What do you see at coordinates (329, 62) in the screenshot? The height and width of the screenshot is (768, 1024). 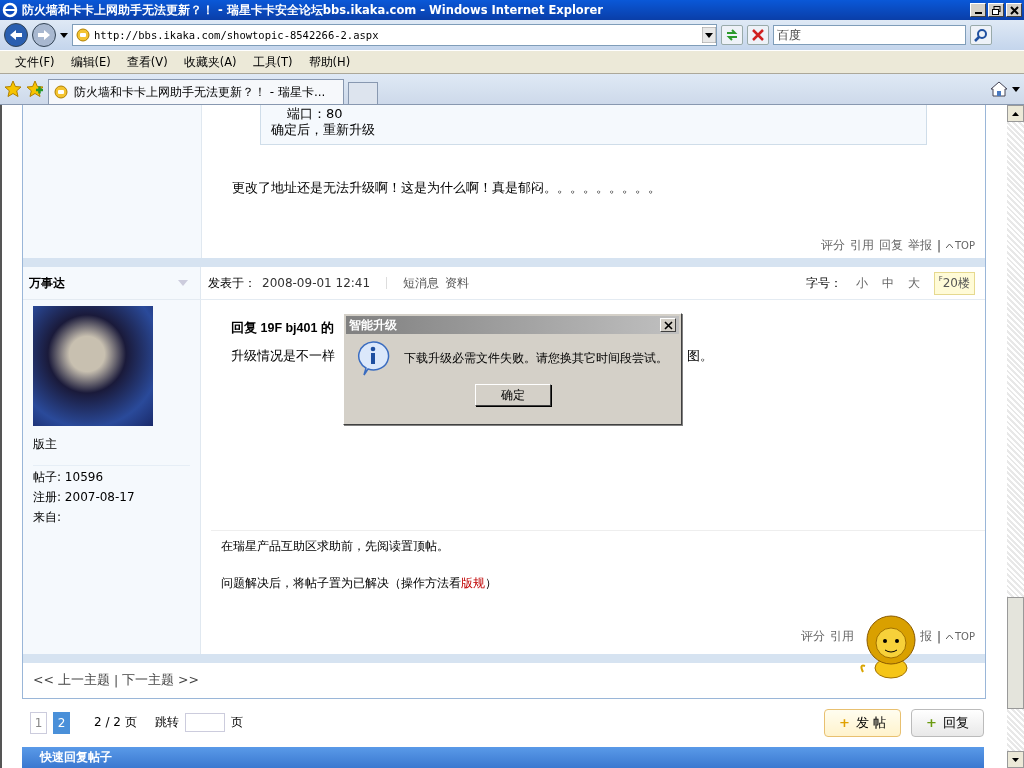 I see `menu-item: 帮助(H)` at bounding box center [329, 62].